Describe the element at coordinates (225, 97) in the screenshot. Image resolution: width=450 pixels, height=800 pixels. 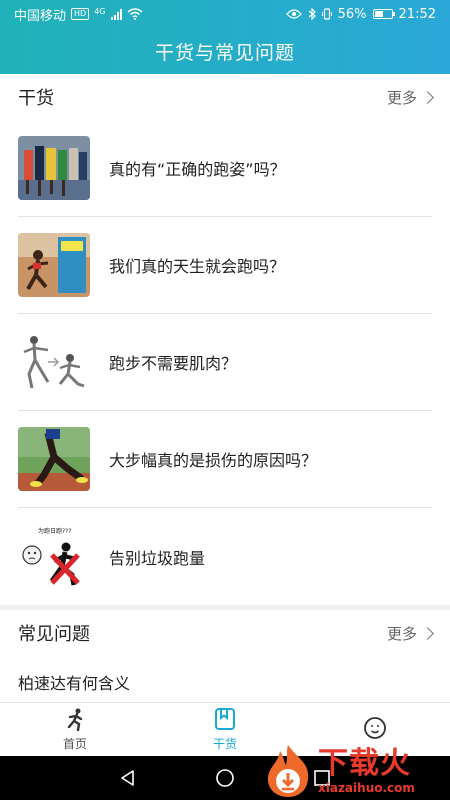
I see `articles-section-header: 干货 更多` at that location.